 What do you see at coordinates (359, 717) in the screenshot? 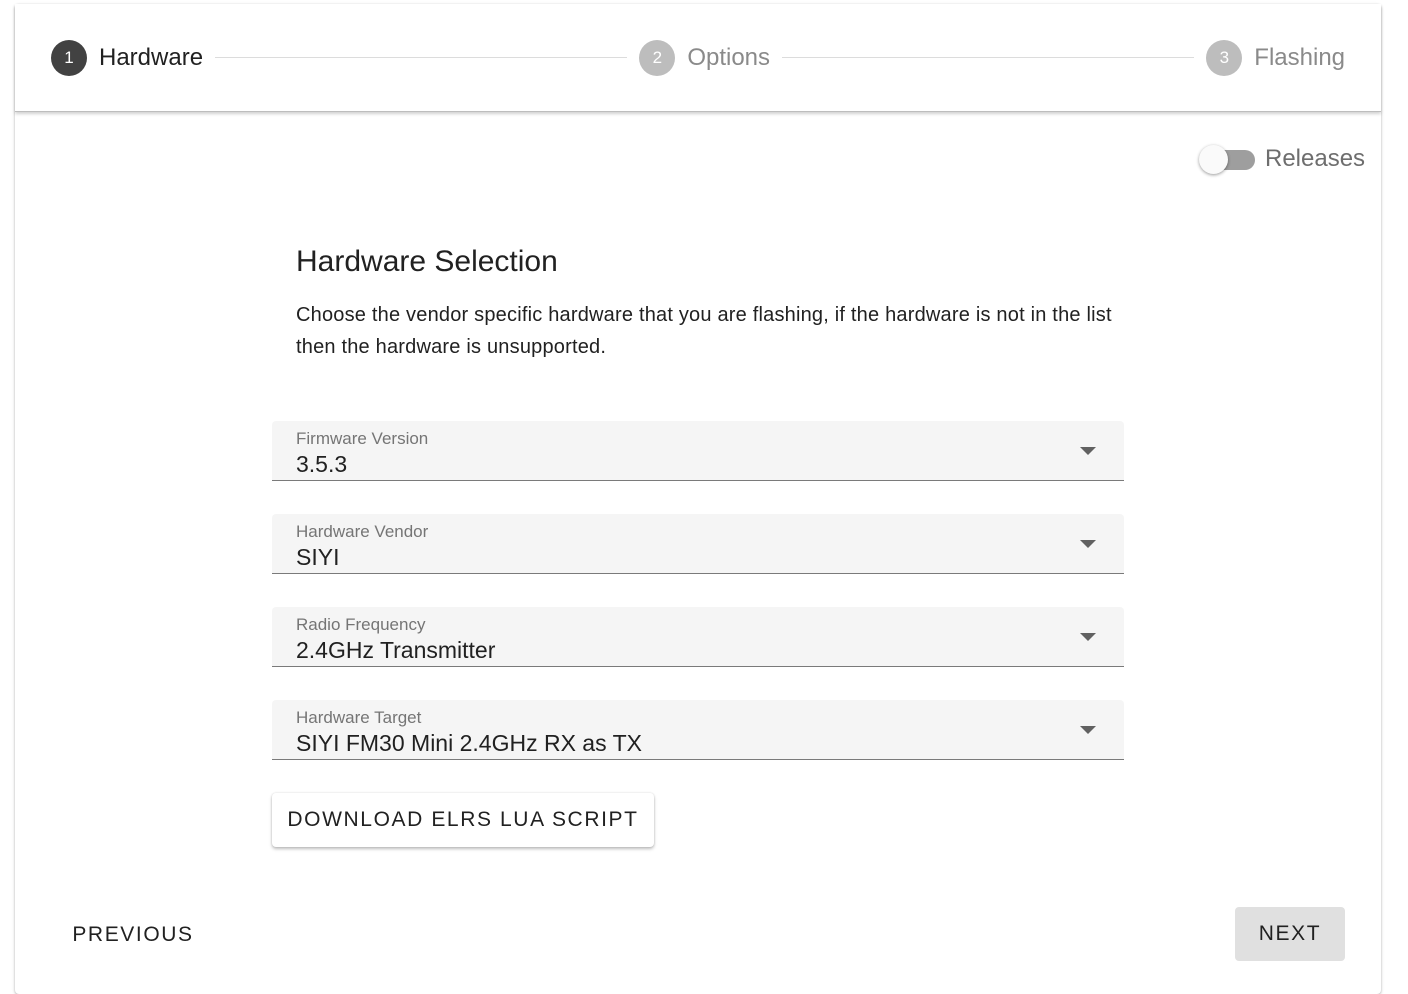
I see `field-label: Hardware Target` at bounding box center [359, 717].